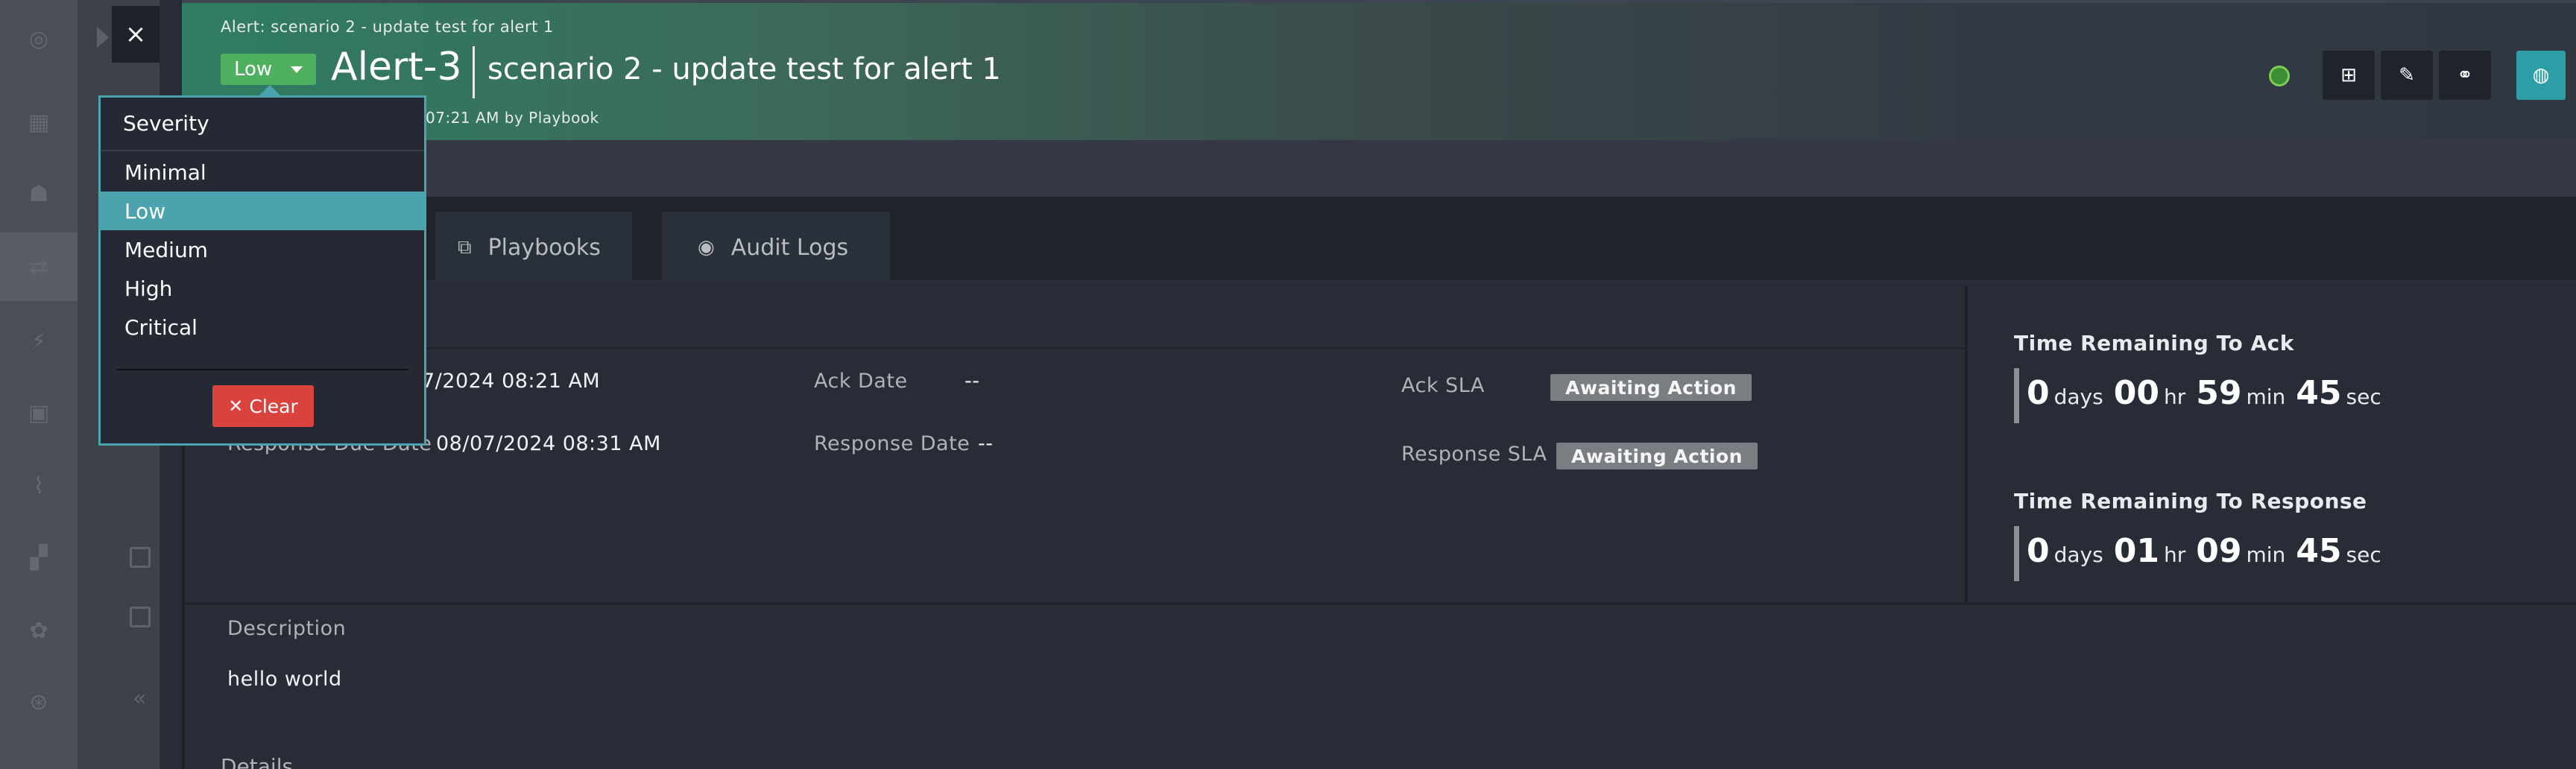 This screenshot has height=769, width=2576. I want to click on description-value: hello world, so click(284, 679).